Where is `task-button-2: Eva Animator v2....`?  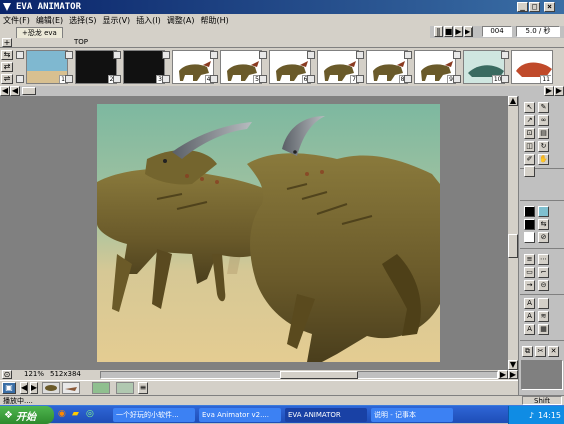
task-button-2: Eva Animator v2.... is located at coordinates (240, 415).